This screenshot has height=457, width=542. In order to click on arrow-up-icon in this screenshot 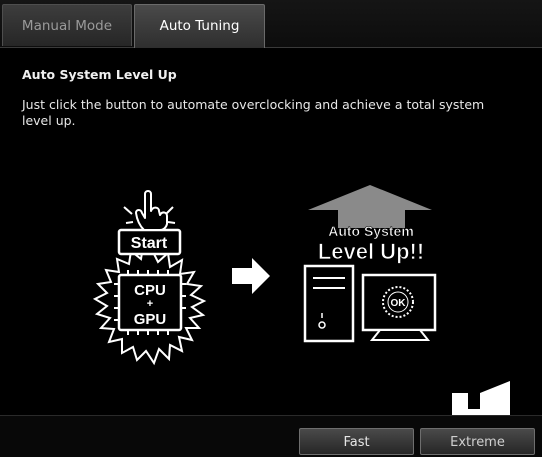, I will do `click(370, 206)`.